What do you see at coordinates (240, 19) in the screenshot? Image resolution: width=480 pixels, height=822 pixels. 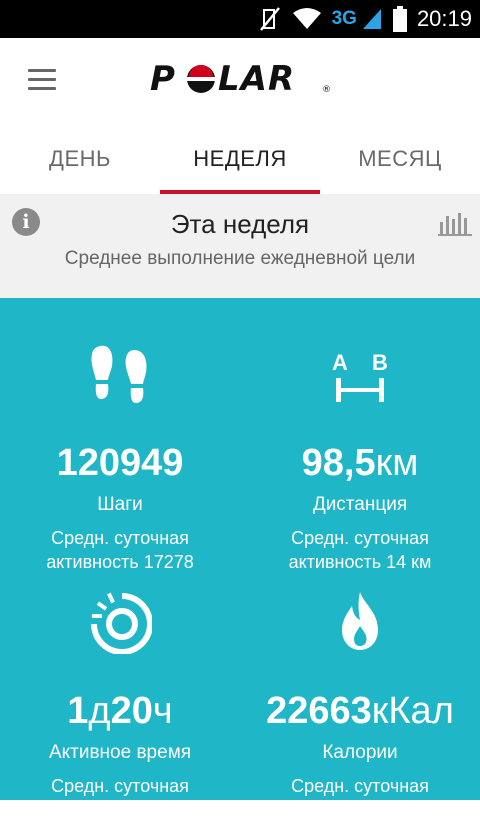 I see `status-bar: 3G 20:19` at bounding box center [240, 19].